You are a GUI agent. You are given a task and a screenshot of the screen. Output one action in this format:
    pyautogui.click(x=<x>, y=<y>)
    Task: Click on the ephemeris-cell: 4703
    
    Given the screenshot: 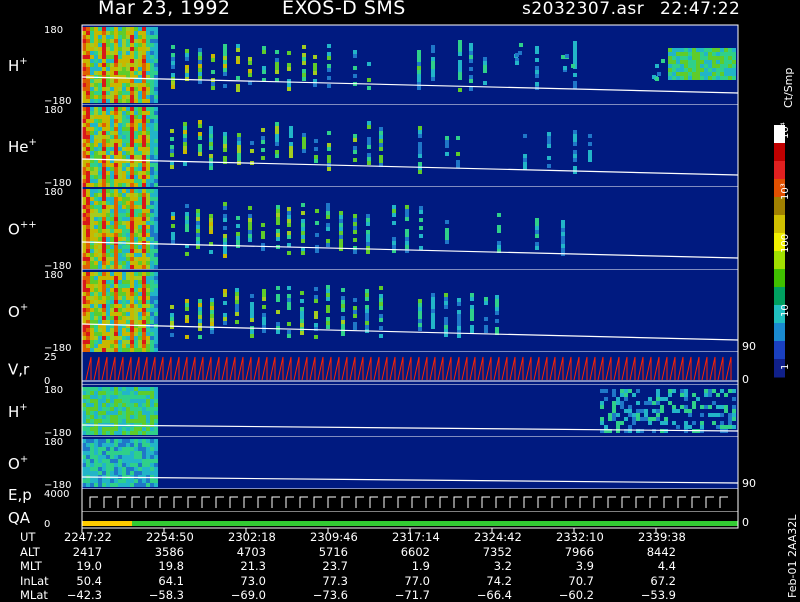 What is the action you would take?
    pyautogui.click(x=251, y=551)
    